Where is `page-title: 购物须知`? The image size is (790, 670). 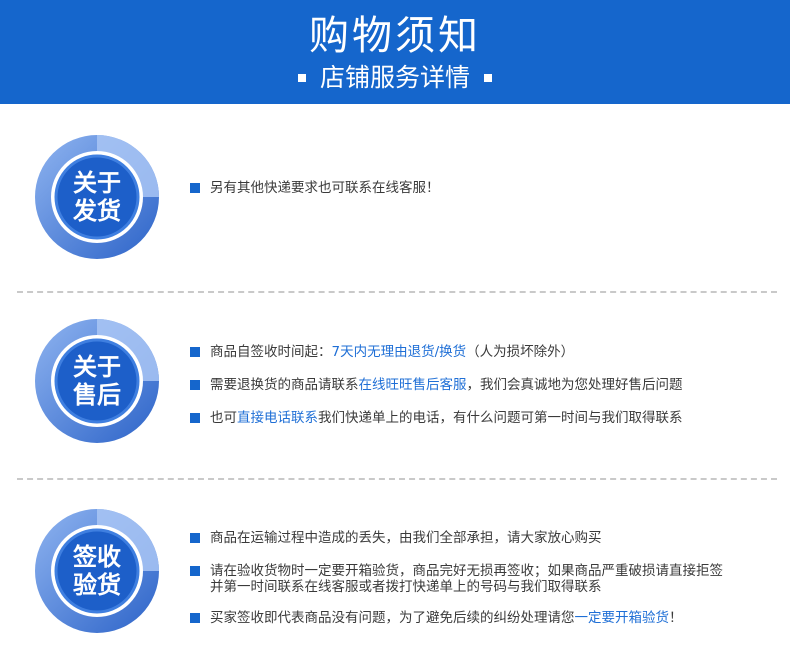 page-title: 购物须知 is located at coordinates (395, 36).